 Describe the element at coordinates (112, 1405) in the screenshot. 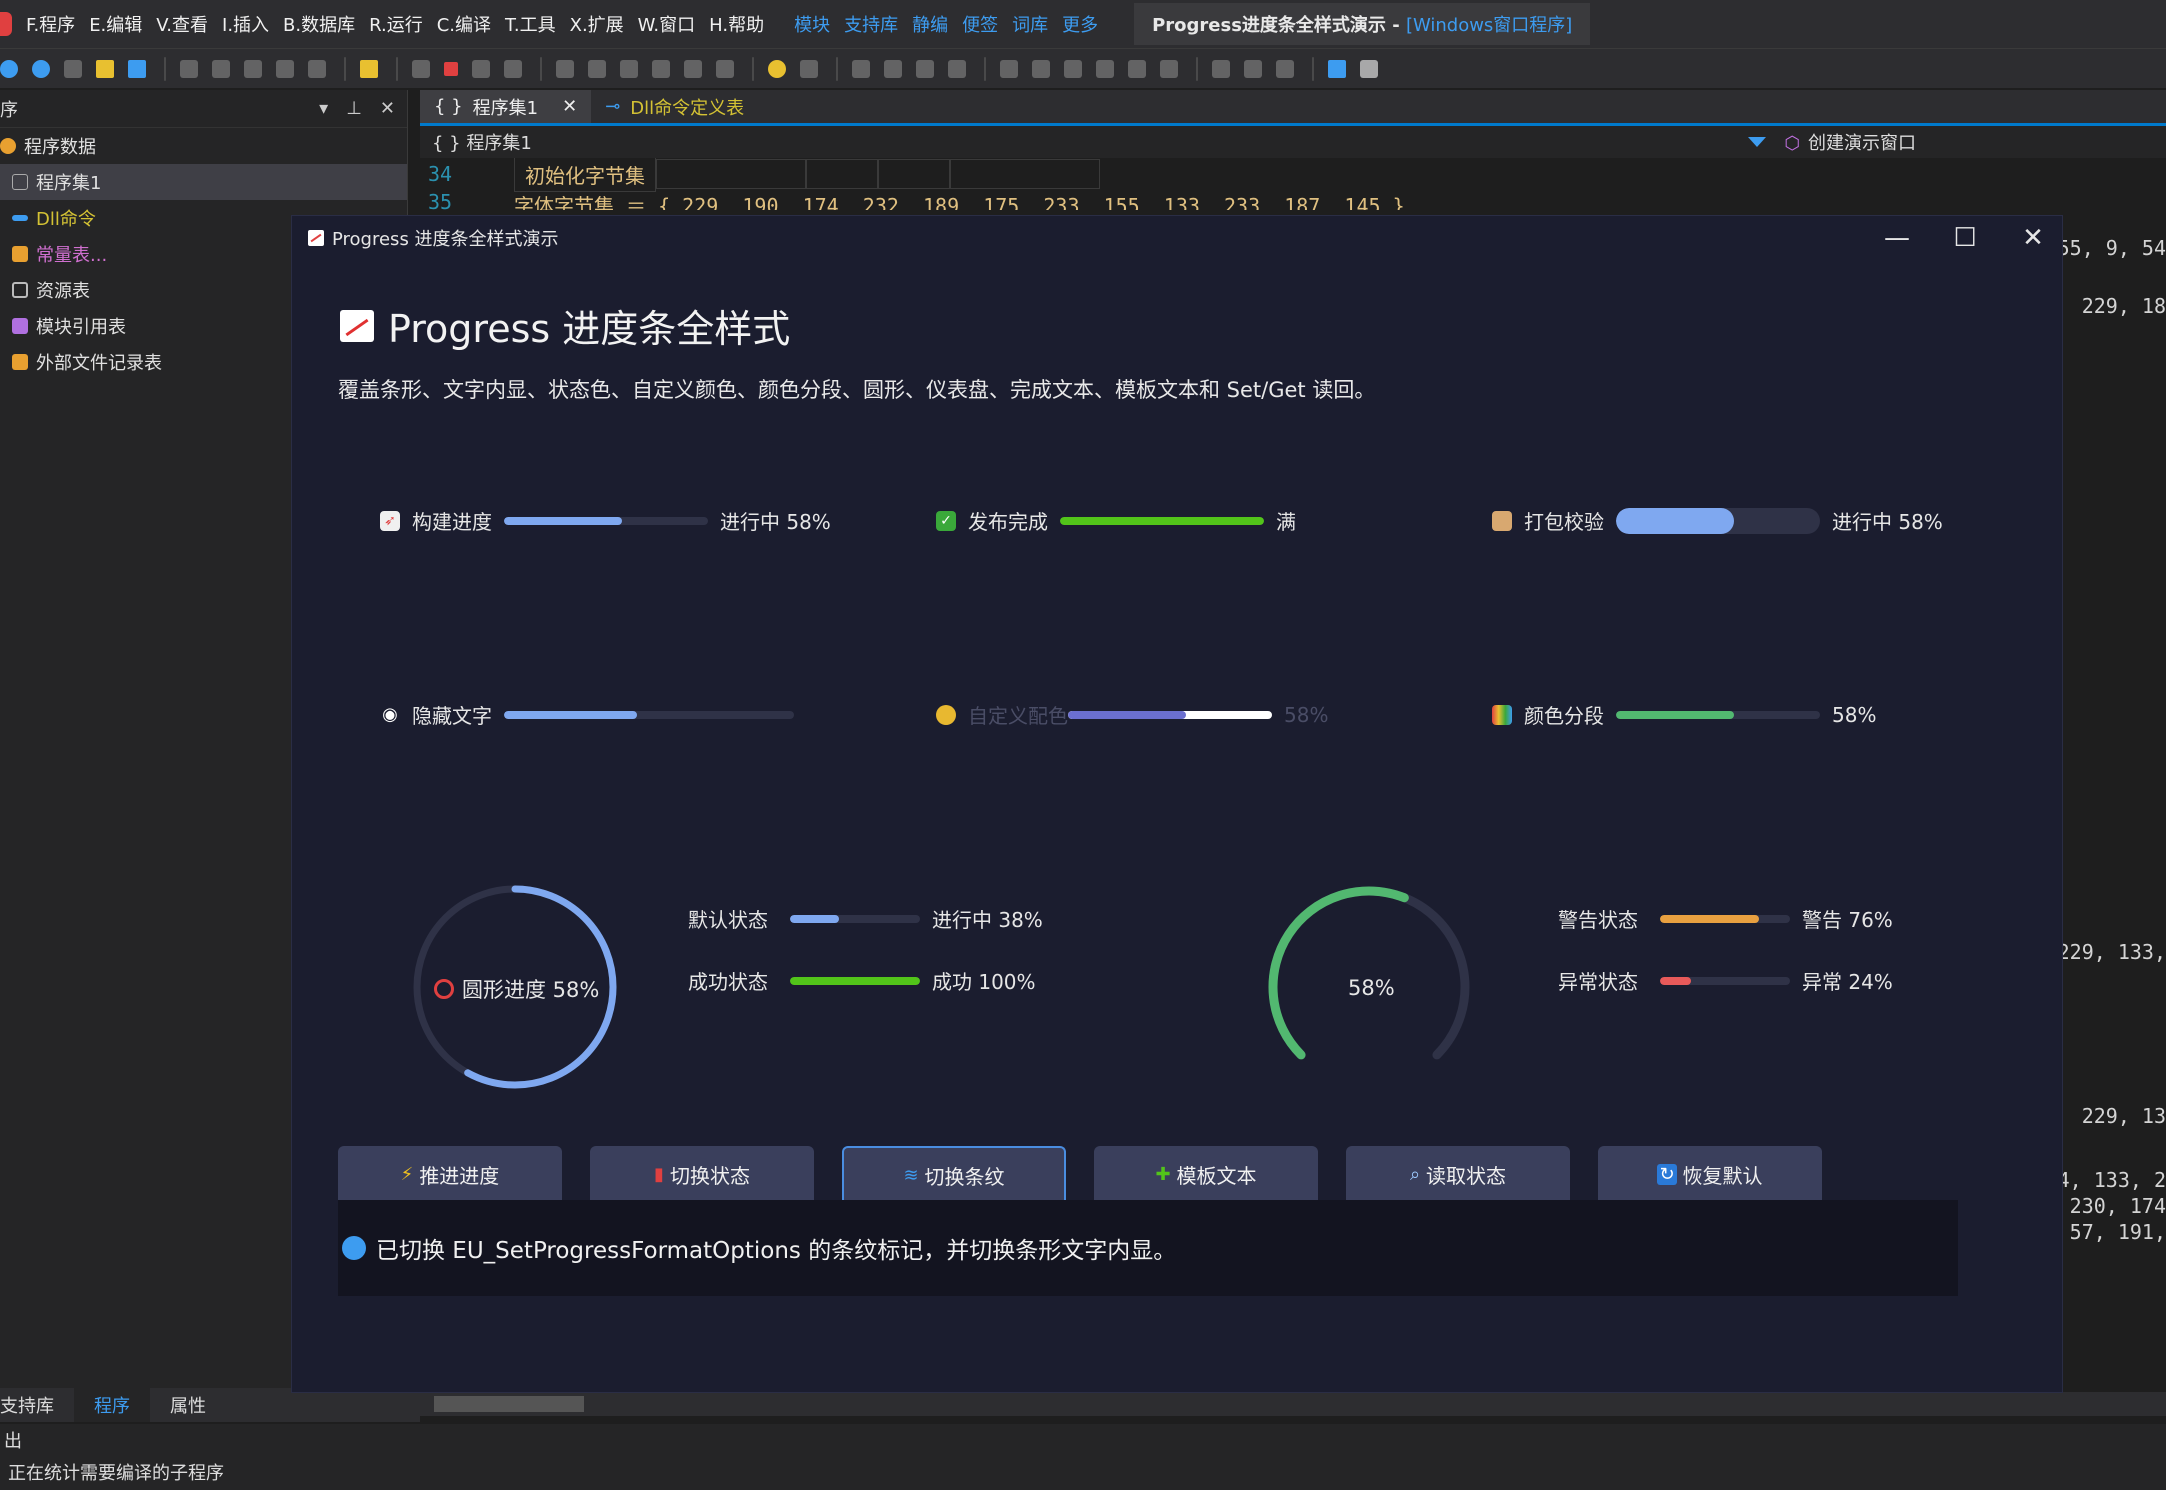

I see `tab-program: 程序` at that location.